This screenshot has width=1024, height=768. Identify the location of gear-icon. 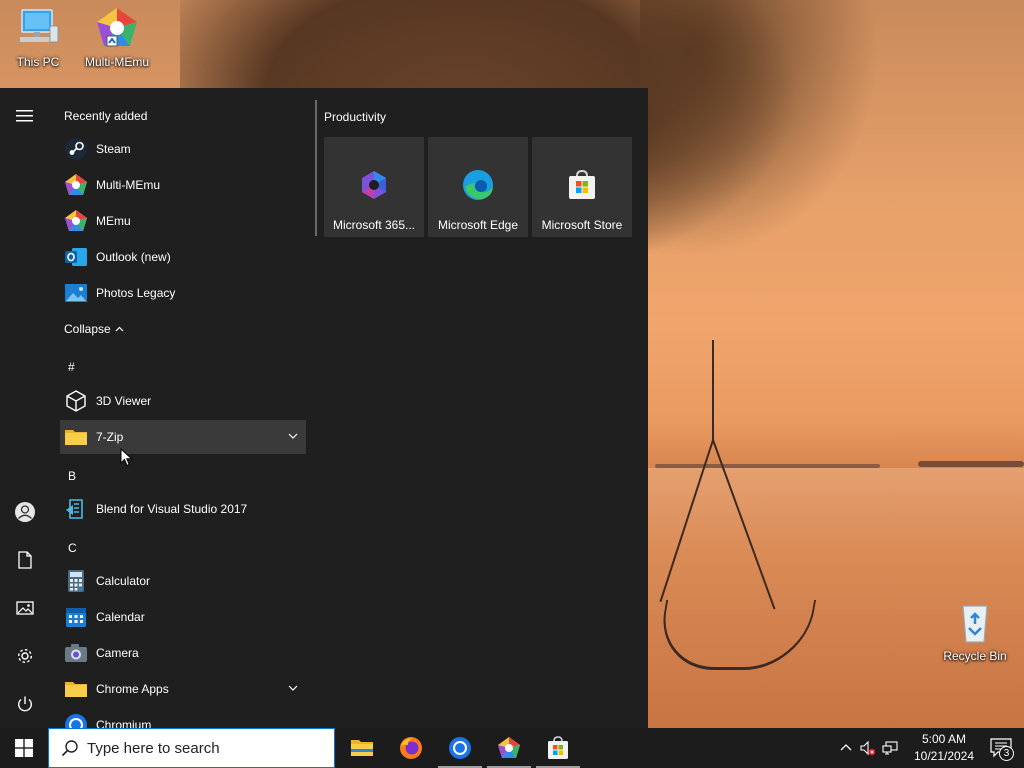
(25, 656).